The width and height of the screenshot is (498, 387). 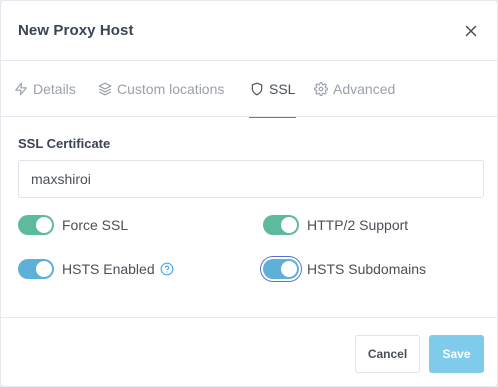 What do you see at coordinates (36, 269) in the screenshot?
I see `hsts-enabled-switch` at bounding box center [36, 269].